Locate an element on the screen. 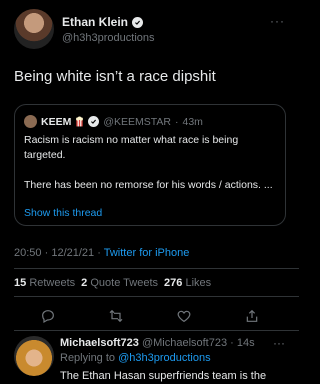 Image resolution: width=320 pixels, height=384 pixels. reply-more-icon: ··· is located at coordinates (279, 343).